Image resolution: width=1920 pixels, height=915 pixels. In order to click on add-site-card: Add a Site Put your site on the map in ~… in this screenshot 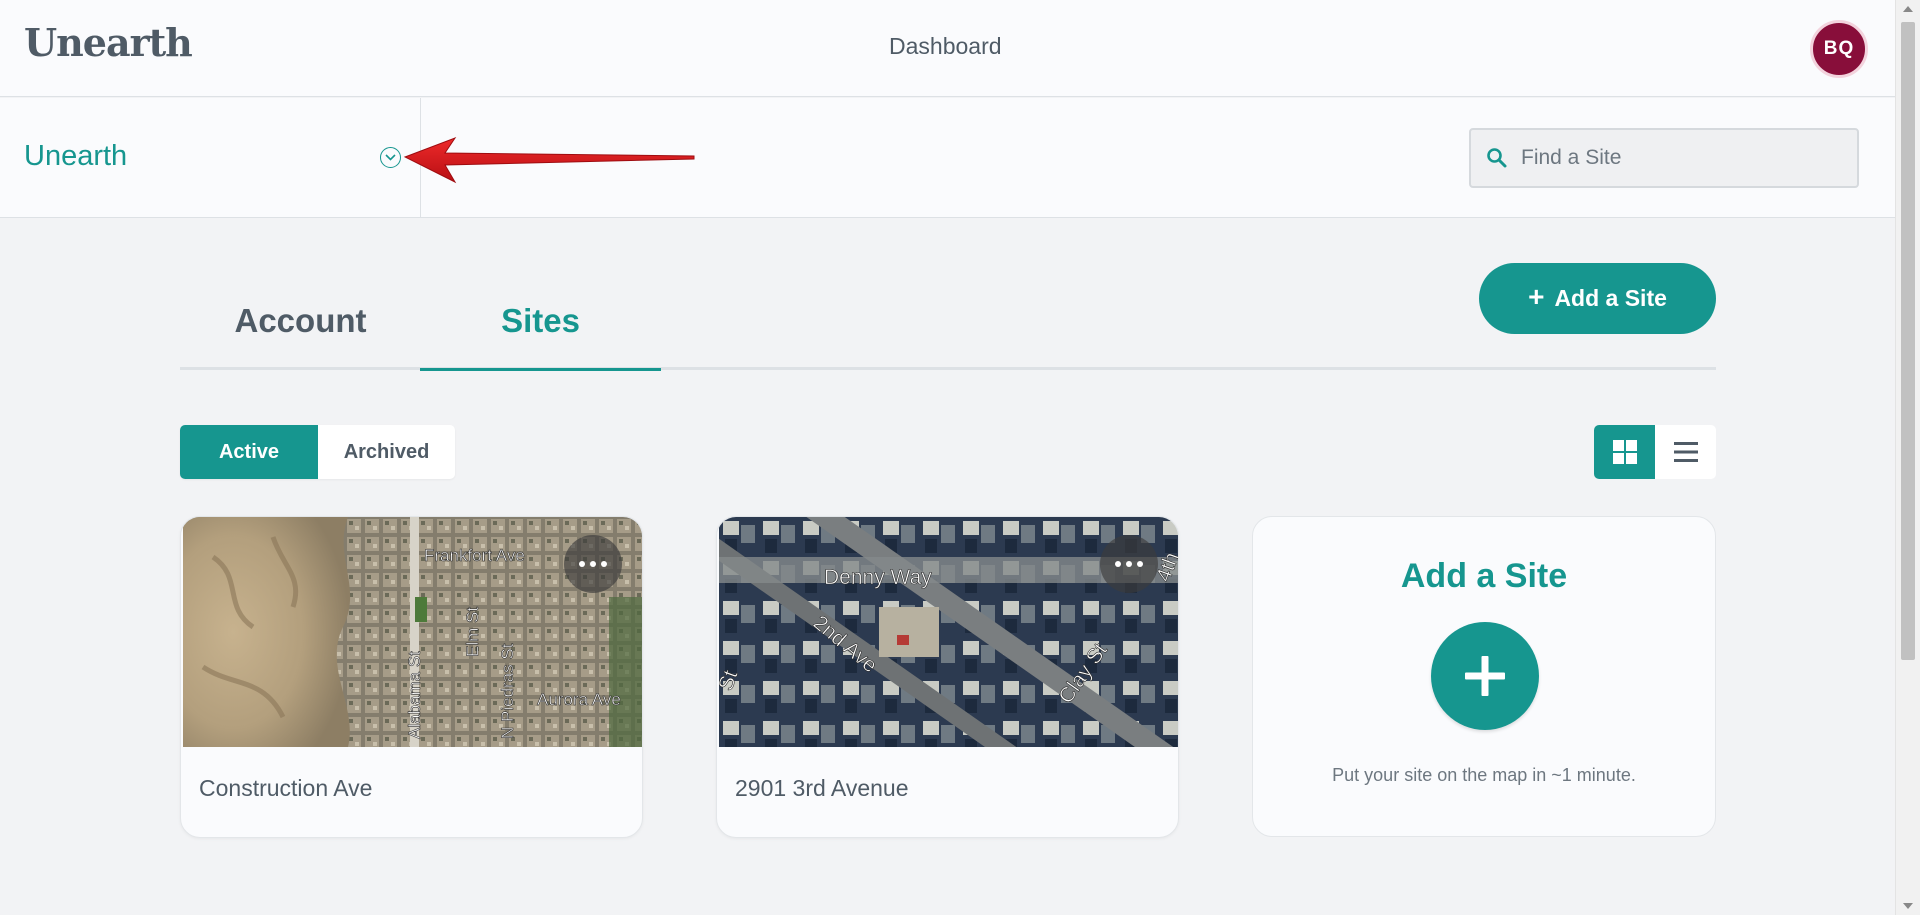, I will do `click(1484, 676)`.